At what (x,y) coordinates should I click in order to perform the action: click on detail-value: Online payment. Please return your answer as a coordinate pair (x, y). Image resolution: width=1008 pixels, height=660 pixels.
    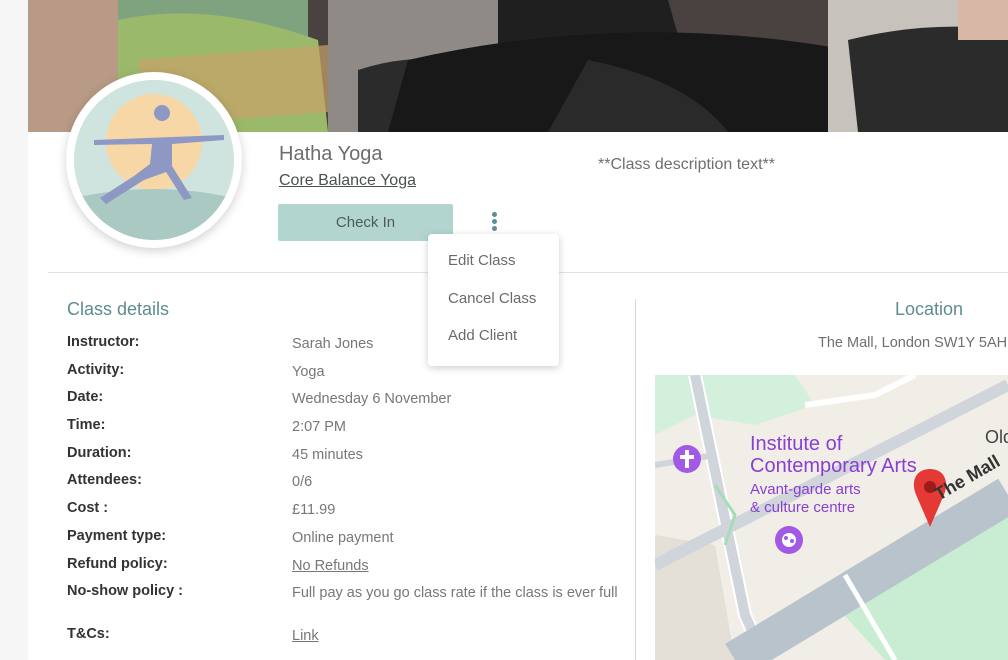
    Looking at the image, I should click on (343, 537).